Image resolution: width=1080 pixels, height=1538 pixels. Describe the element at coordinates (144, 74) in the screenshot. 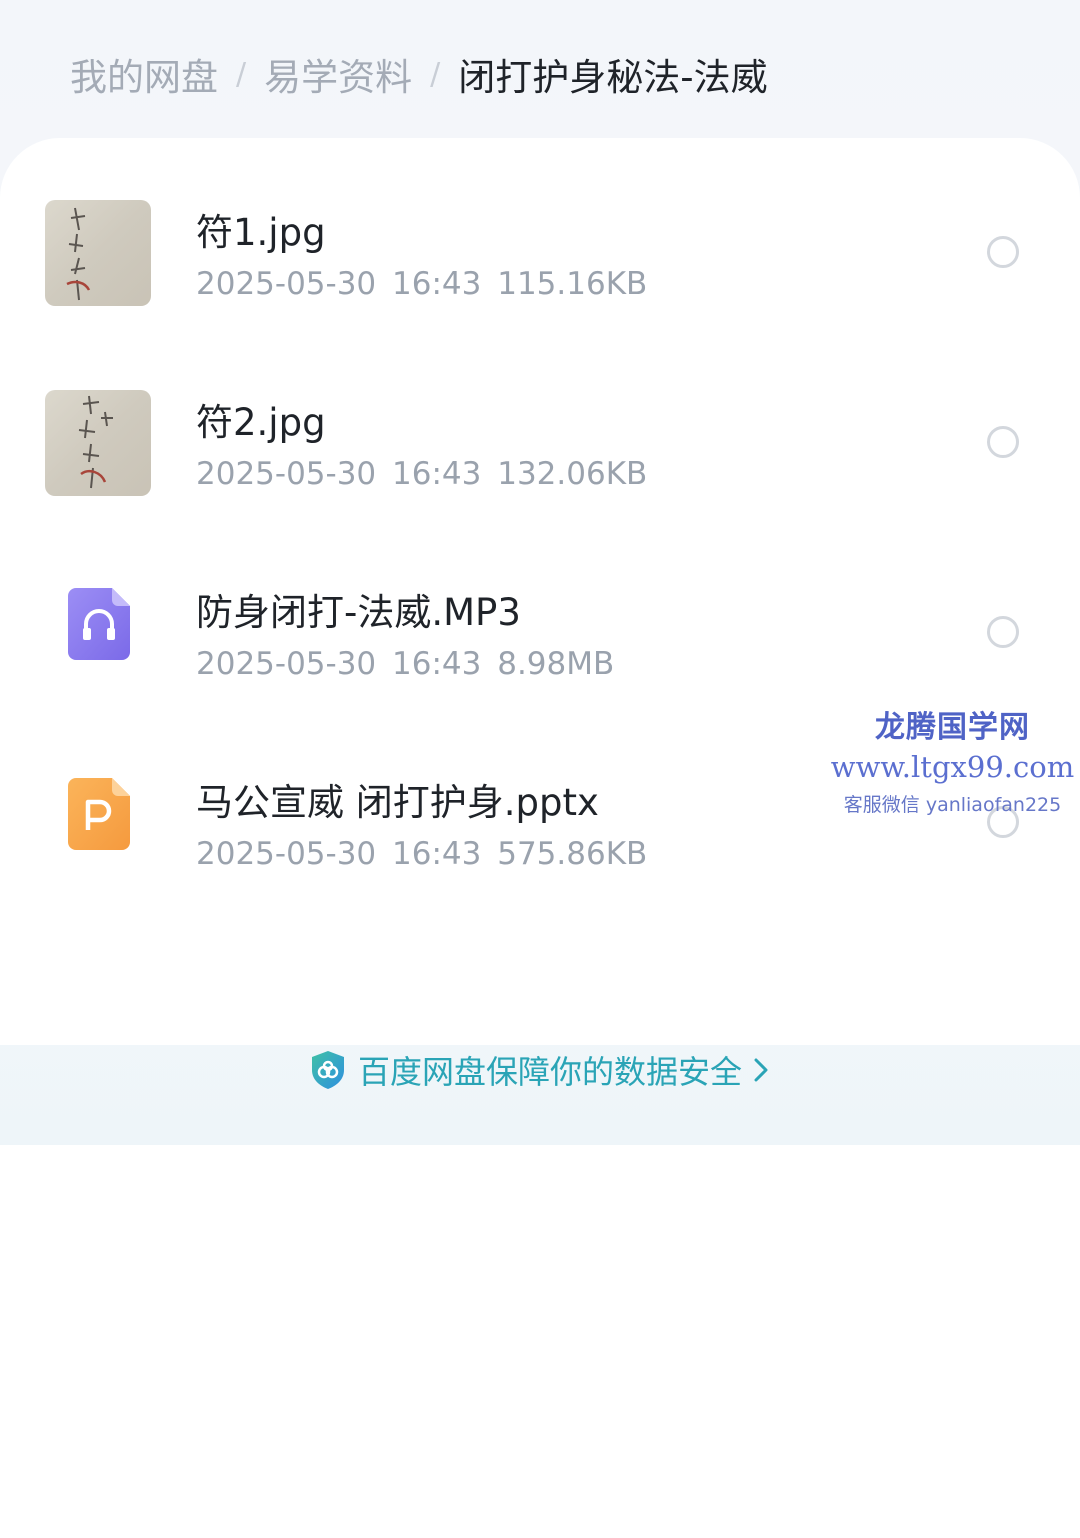

I see `breadcrumb-my-disk: 我的网盘` at that location.